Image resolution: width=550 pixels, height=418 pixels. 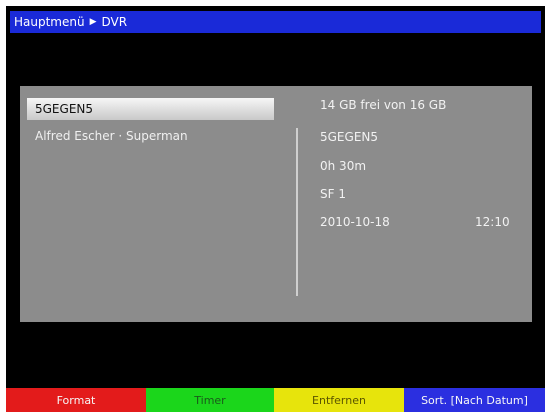 I want to click on green-button: Timer, so click(x=210, y=400).